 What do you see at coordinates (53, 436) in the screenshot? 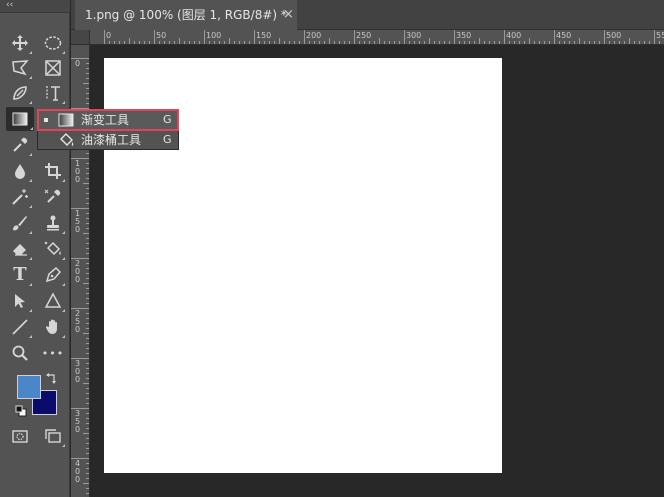
I see `screen-mode-button` at bounding box center [53, 436].